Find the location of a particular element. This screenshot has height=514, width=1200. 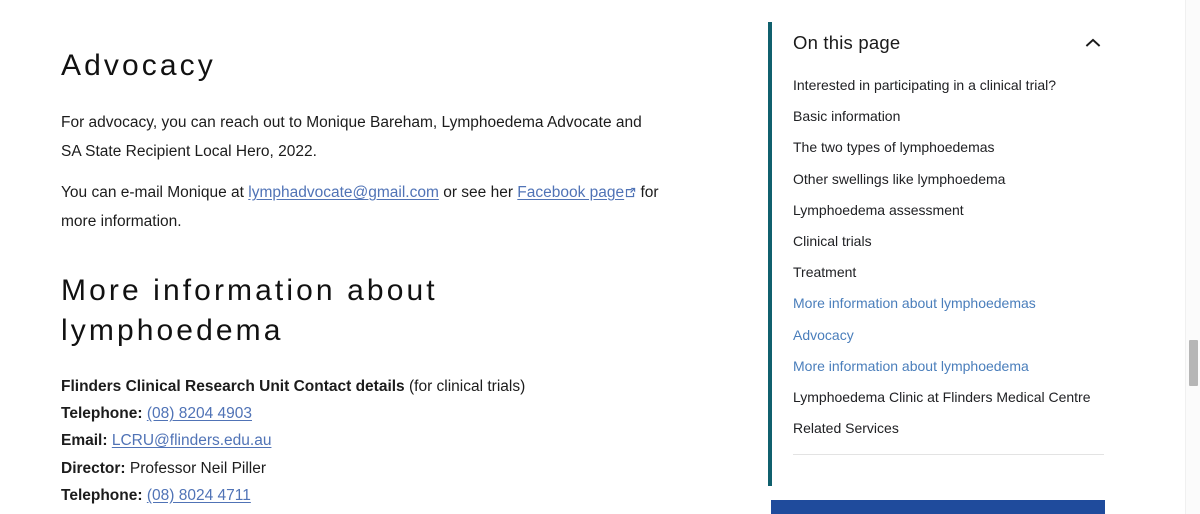

email-paragraph-prefix: You can e-mail Monique at is located at coordinates (155, 192).